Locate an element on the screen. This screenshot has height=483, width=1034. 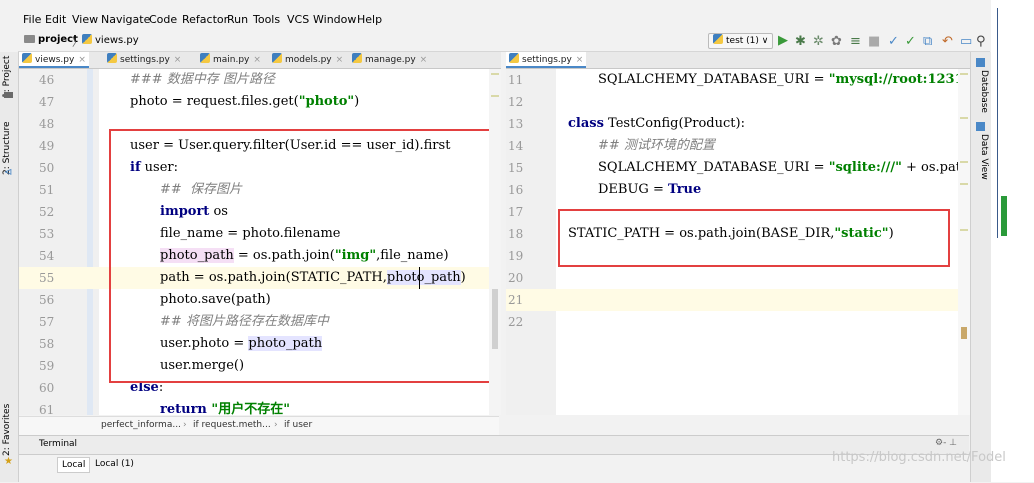
code-line: 46 ### 数据中存 图片路径 is located at coordinates (157, 79).